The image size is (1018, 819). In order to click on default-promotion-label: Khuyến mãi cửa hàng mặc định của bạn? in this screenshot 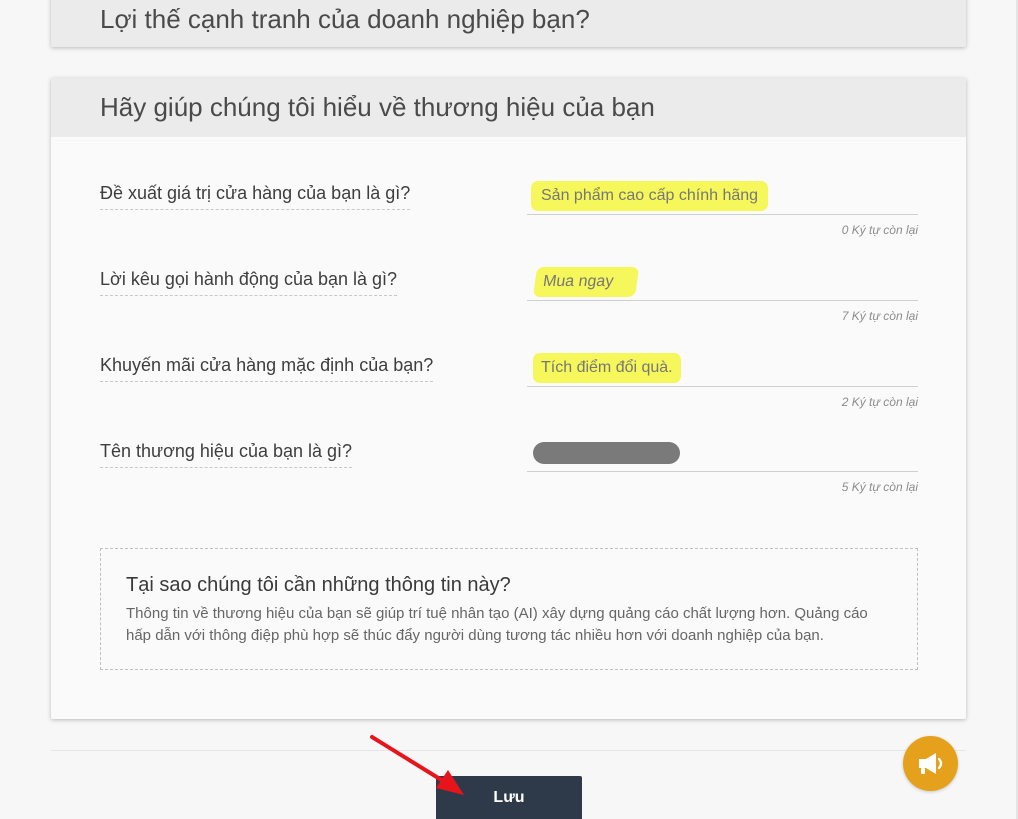, I will do `click(267, 368)`.